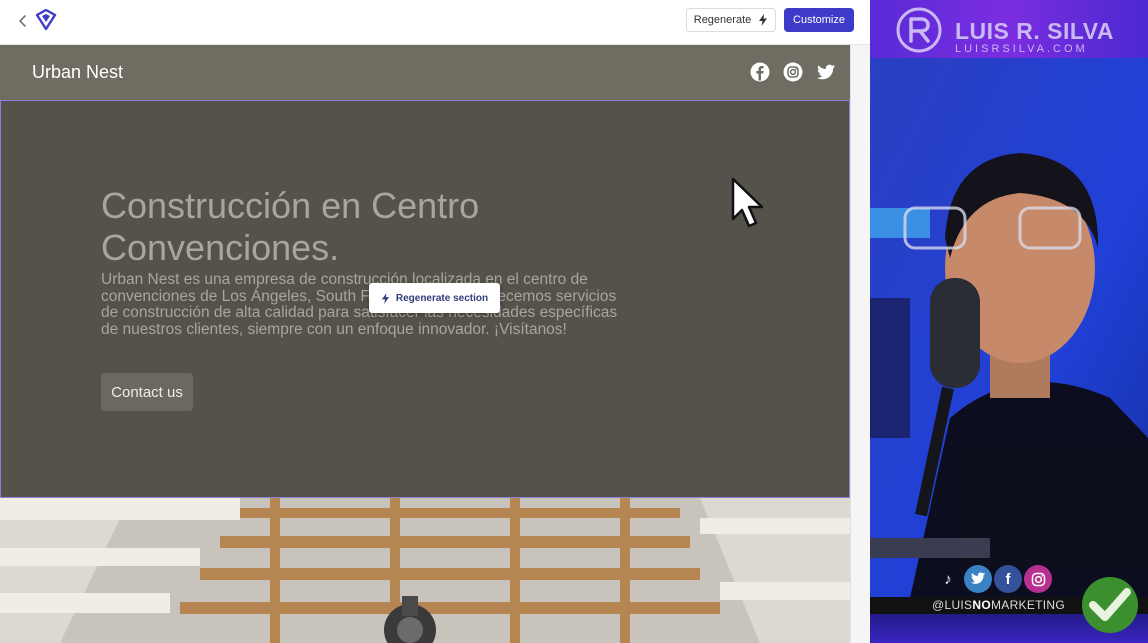 The height and width of the screenshot is (643, 1148). Describe the element at coordinates (819, 20) in the screenshot. I see `customize-button: Customize` at that location.